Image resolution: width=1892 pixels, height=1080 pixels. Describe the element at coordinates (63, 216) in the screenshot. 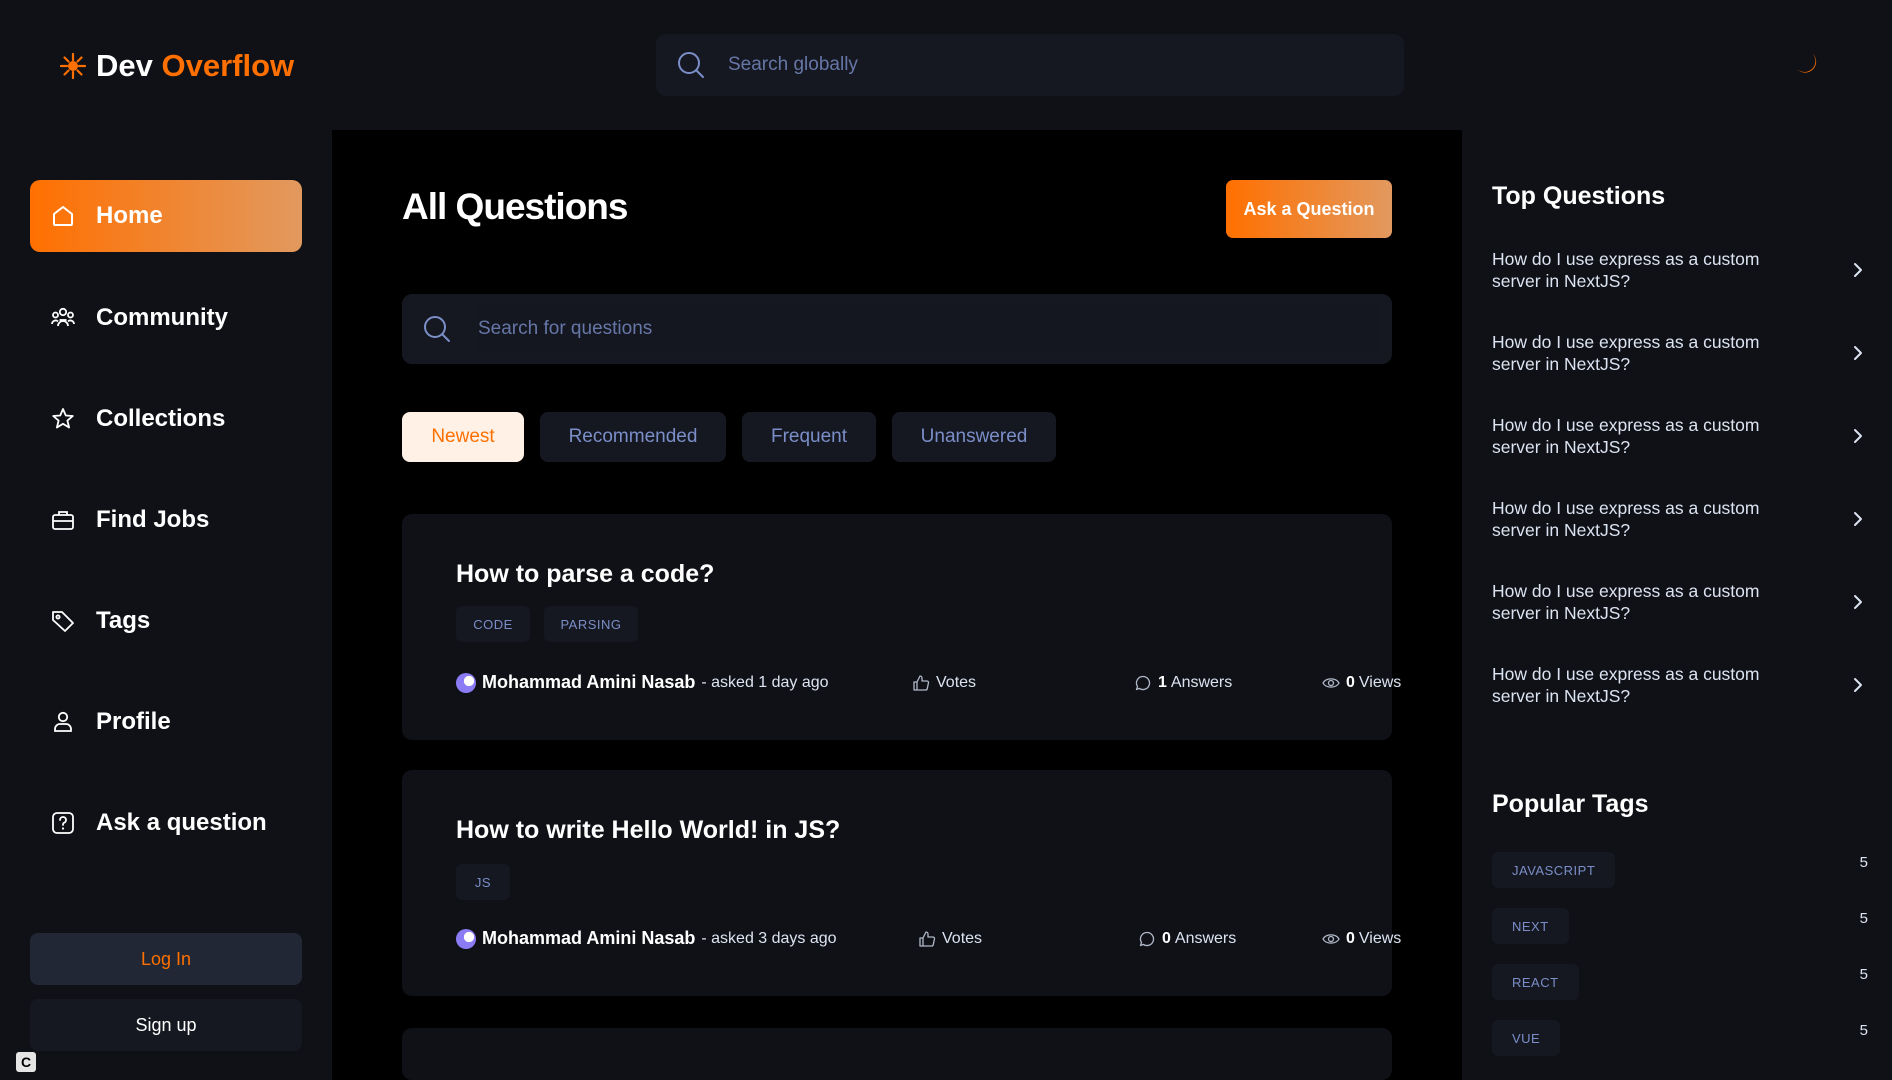

I see `home-icon` at that location.